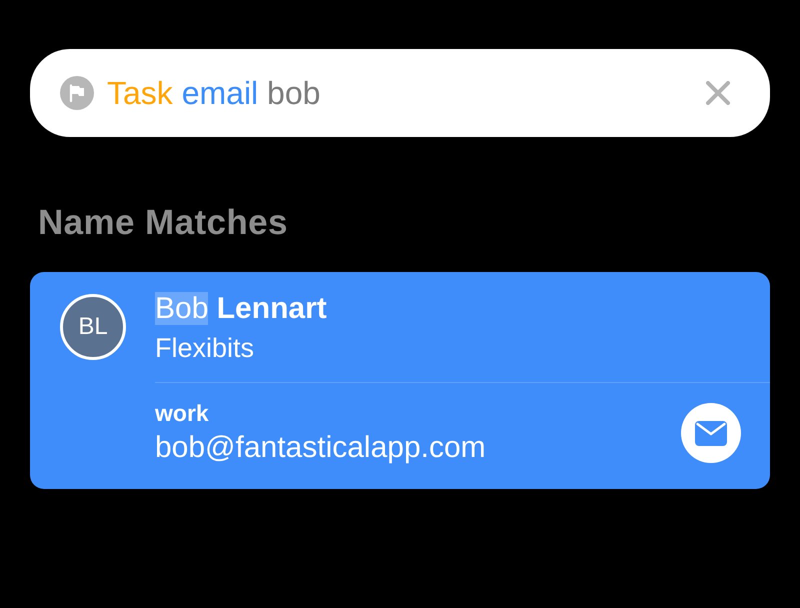 The width and height of the screenshot is (800, 608). I want to click on close-icon, so click(718, 93).